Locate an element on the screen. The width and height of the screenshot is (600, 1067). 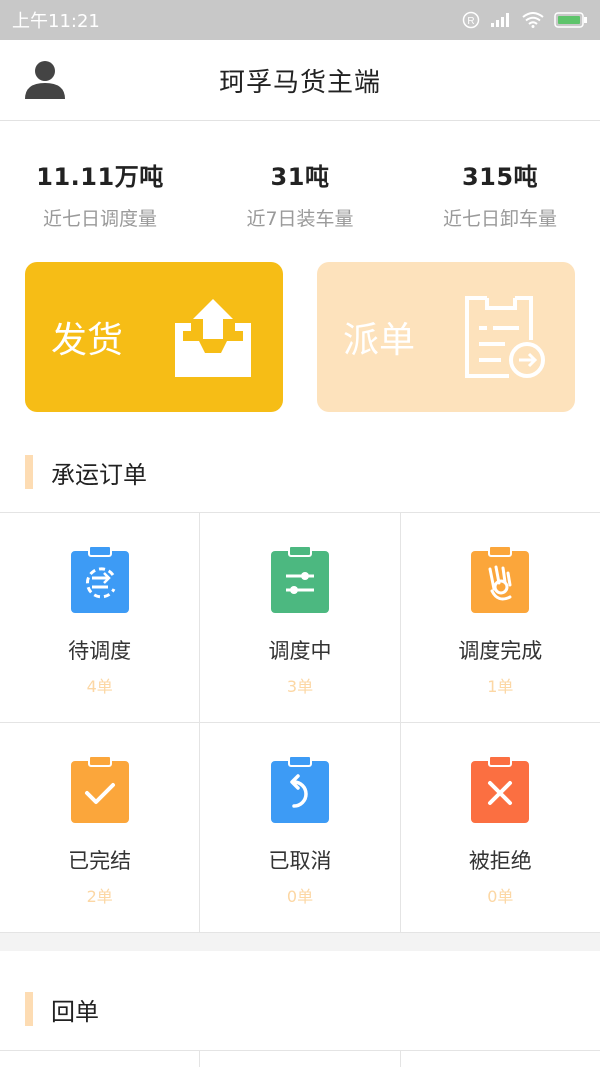
schedule-icon is located at coordinates (99, 579).